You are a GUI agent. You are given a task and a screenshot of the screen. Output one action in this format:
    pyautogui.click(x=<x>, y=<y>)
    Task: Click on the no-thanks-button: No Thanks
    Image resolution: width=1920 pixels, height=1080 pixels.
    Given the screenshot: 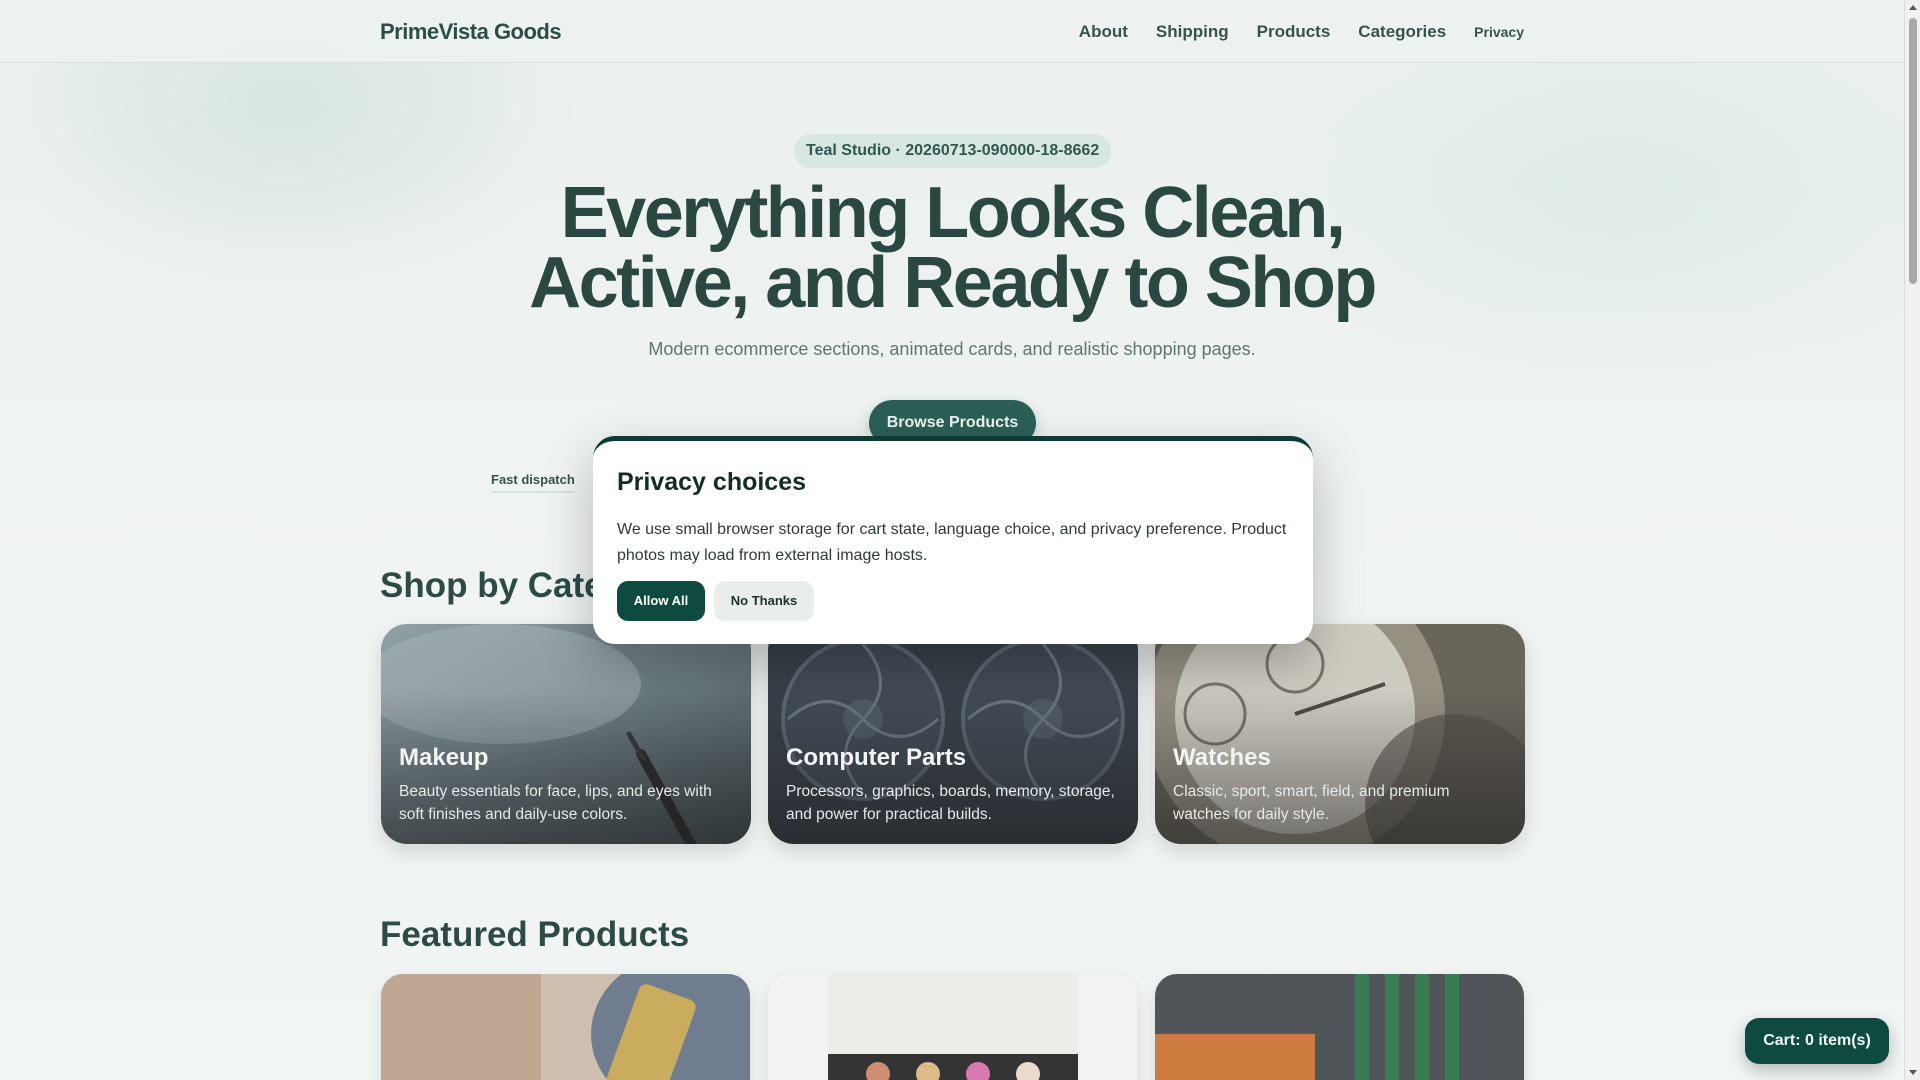 What is the action you would take?
    pyautogui.click(x=764, y=601)
    